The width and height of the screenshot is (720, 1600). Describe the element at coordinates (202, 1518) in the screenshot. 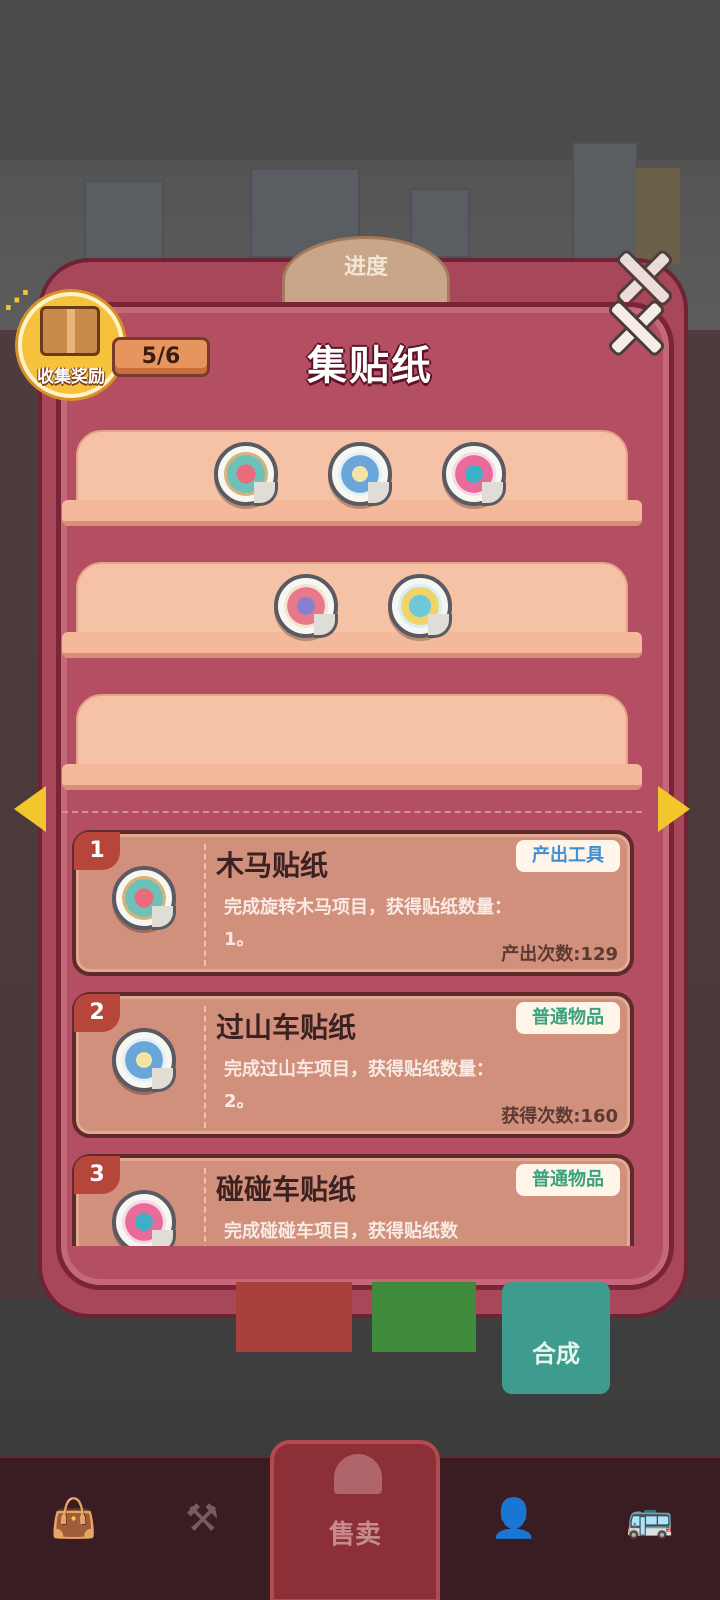

I see `hammer-icon: ⚒` at that location.